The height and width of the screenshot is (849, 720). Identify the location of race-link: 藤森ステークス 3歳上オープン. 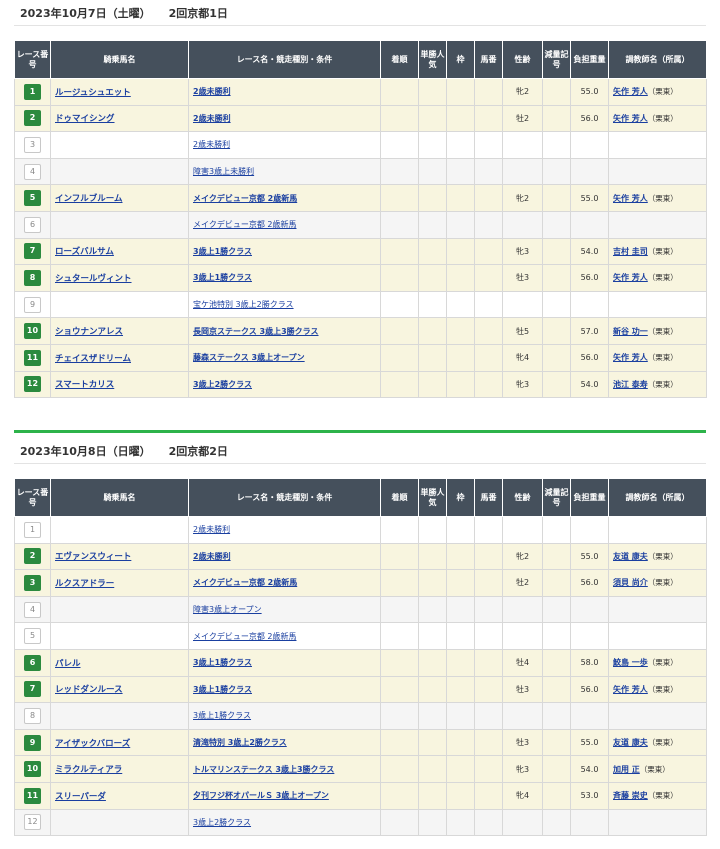
(249, 357).